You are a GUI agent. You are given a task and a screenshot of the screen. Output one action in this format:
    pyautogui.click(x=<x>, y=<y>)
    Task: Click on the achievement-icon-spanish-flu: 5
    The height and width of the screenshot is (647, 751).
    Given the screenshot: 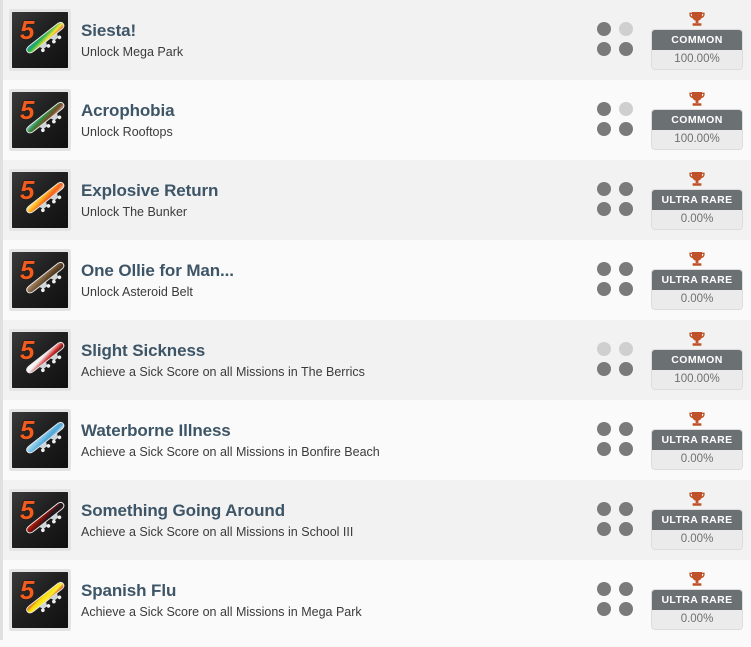 What is the action you would take?
    pyautogui.click(x=40, y=600)
    